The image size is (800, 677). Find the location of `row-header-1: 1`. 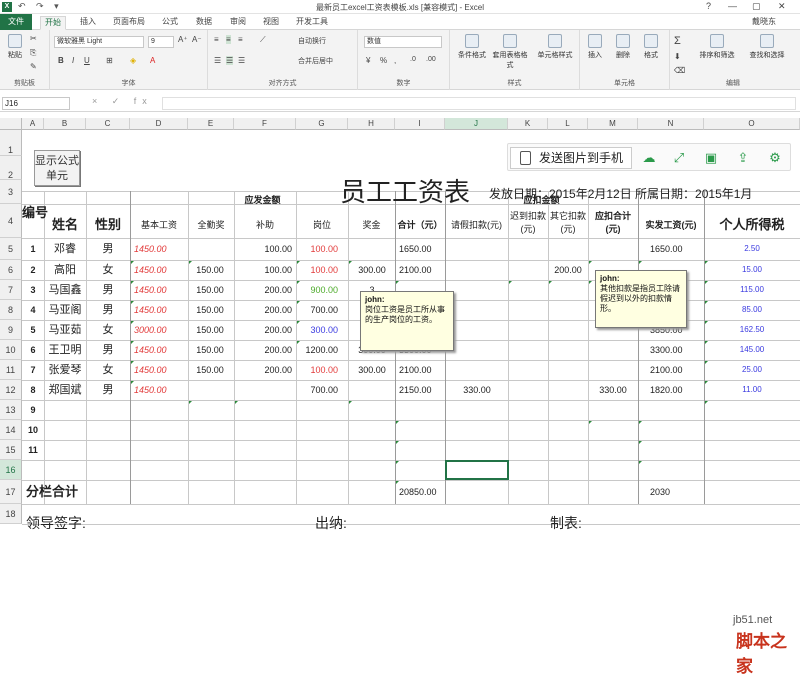

row-header-1: 1 is located at coordinates (11, 143).